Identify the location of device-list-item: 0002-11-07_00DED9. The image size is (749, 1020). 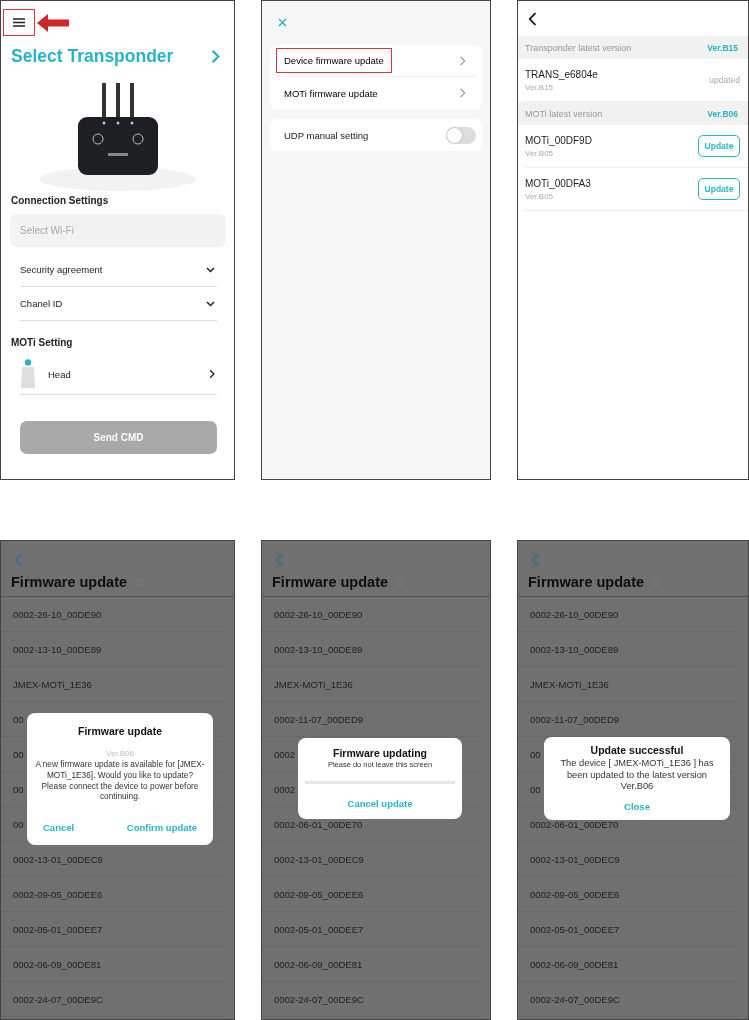
(371, 719).